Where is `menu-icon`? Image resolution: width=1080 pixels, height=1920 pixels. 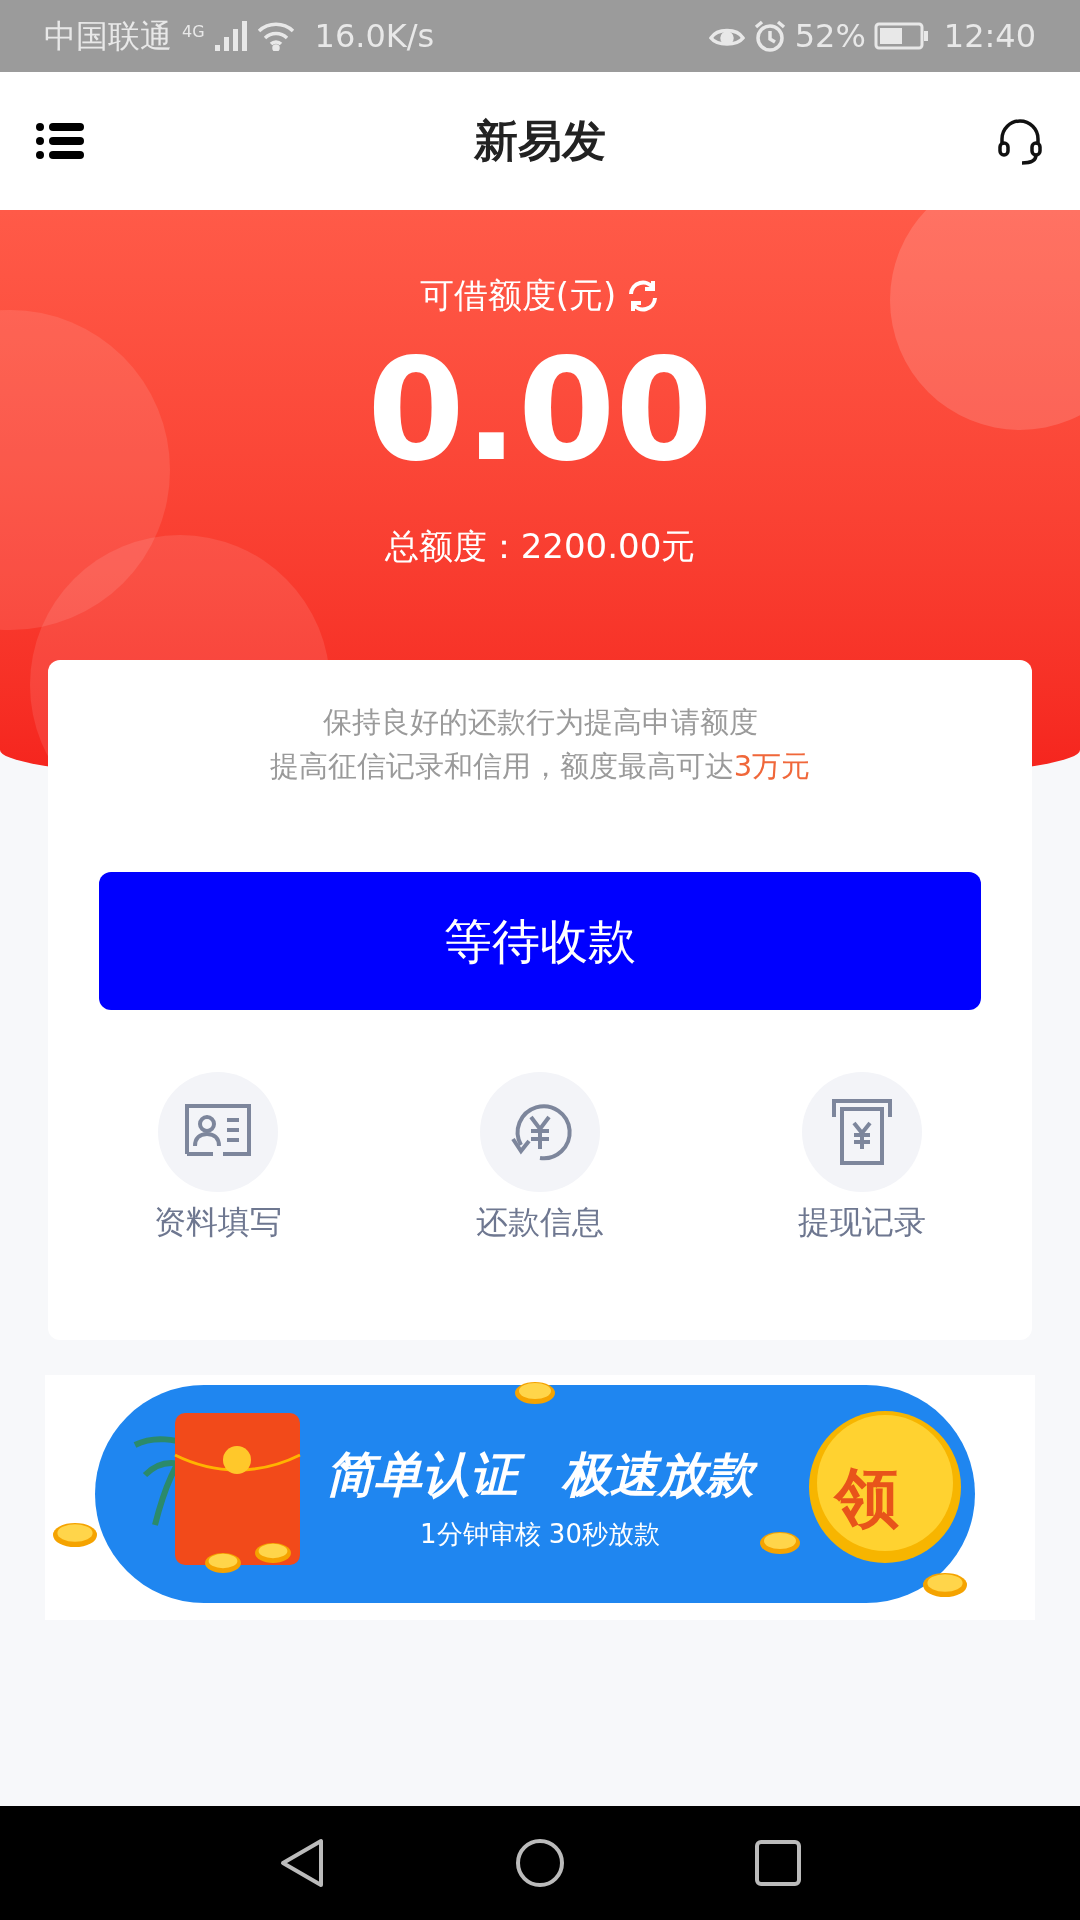
menu-icon is located at coordinates (60, 141).